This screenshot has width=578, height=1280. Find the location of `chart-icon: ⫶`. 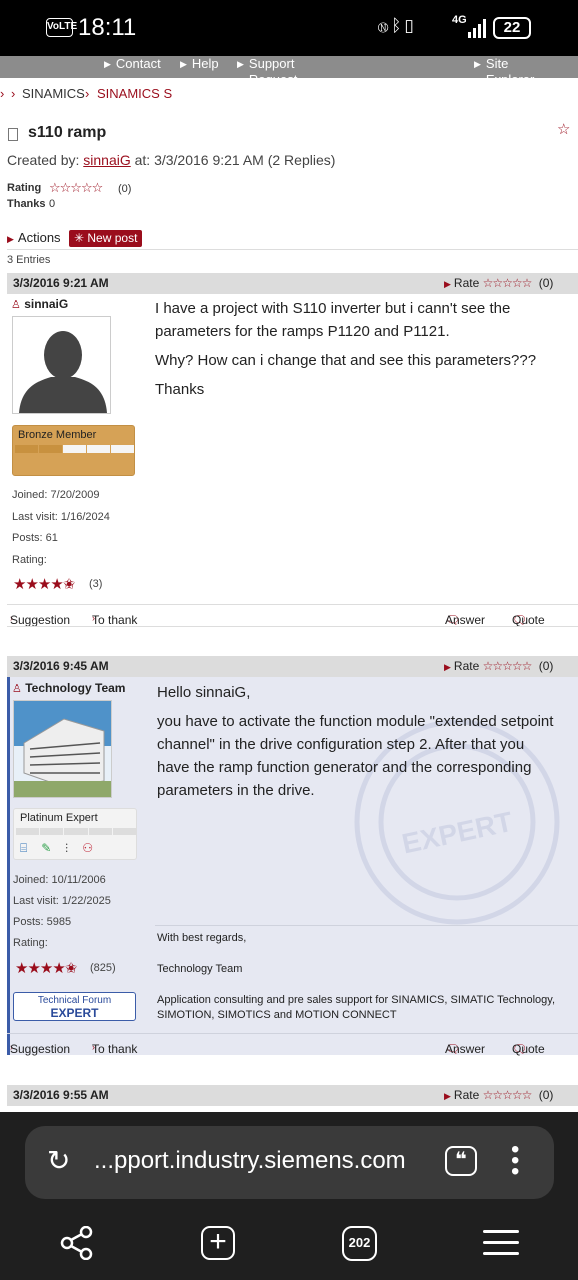

chart-icon: ⫶ is located at coordinates (74, 848).